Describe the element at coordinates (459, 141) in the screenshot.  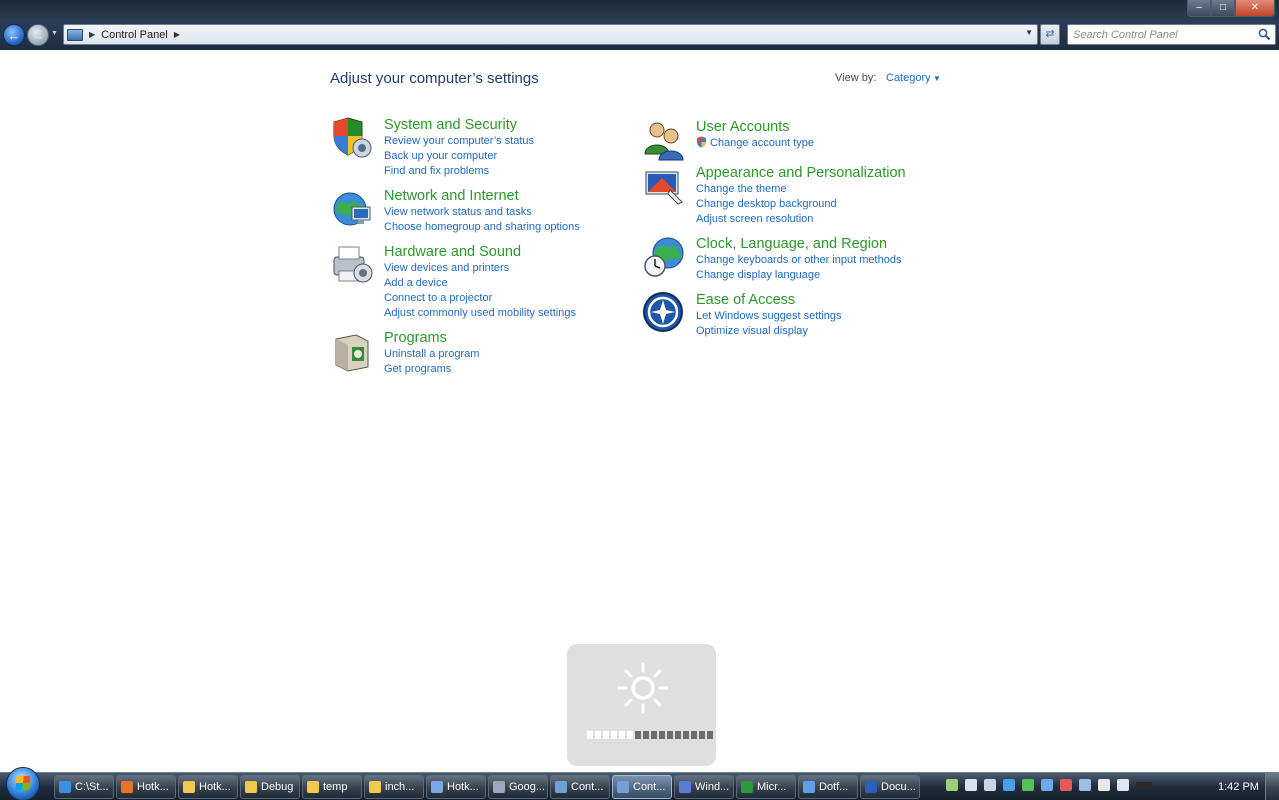
I see `link-review-status: Review your computer’s status` at that location.